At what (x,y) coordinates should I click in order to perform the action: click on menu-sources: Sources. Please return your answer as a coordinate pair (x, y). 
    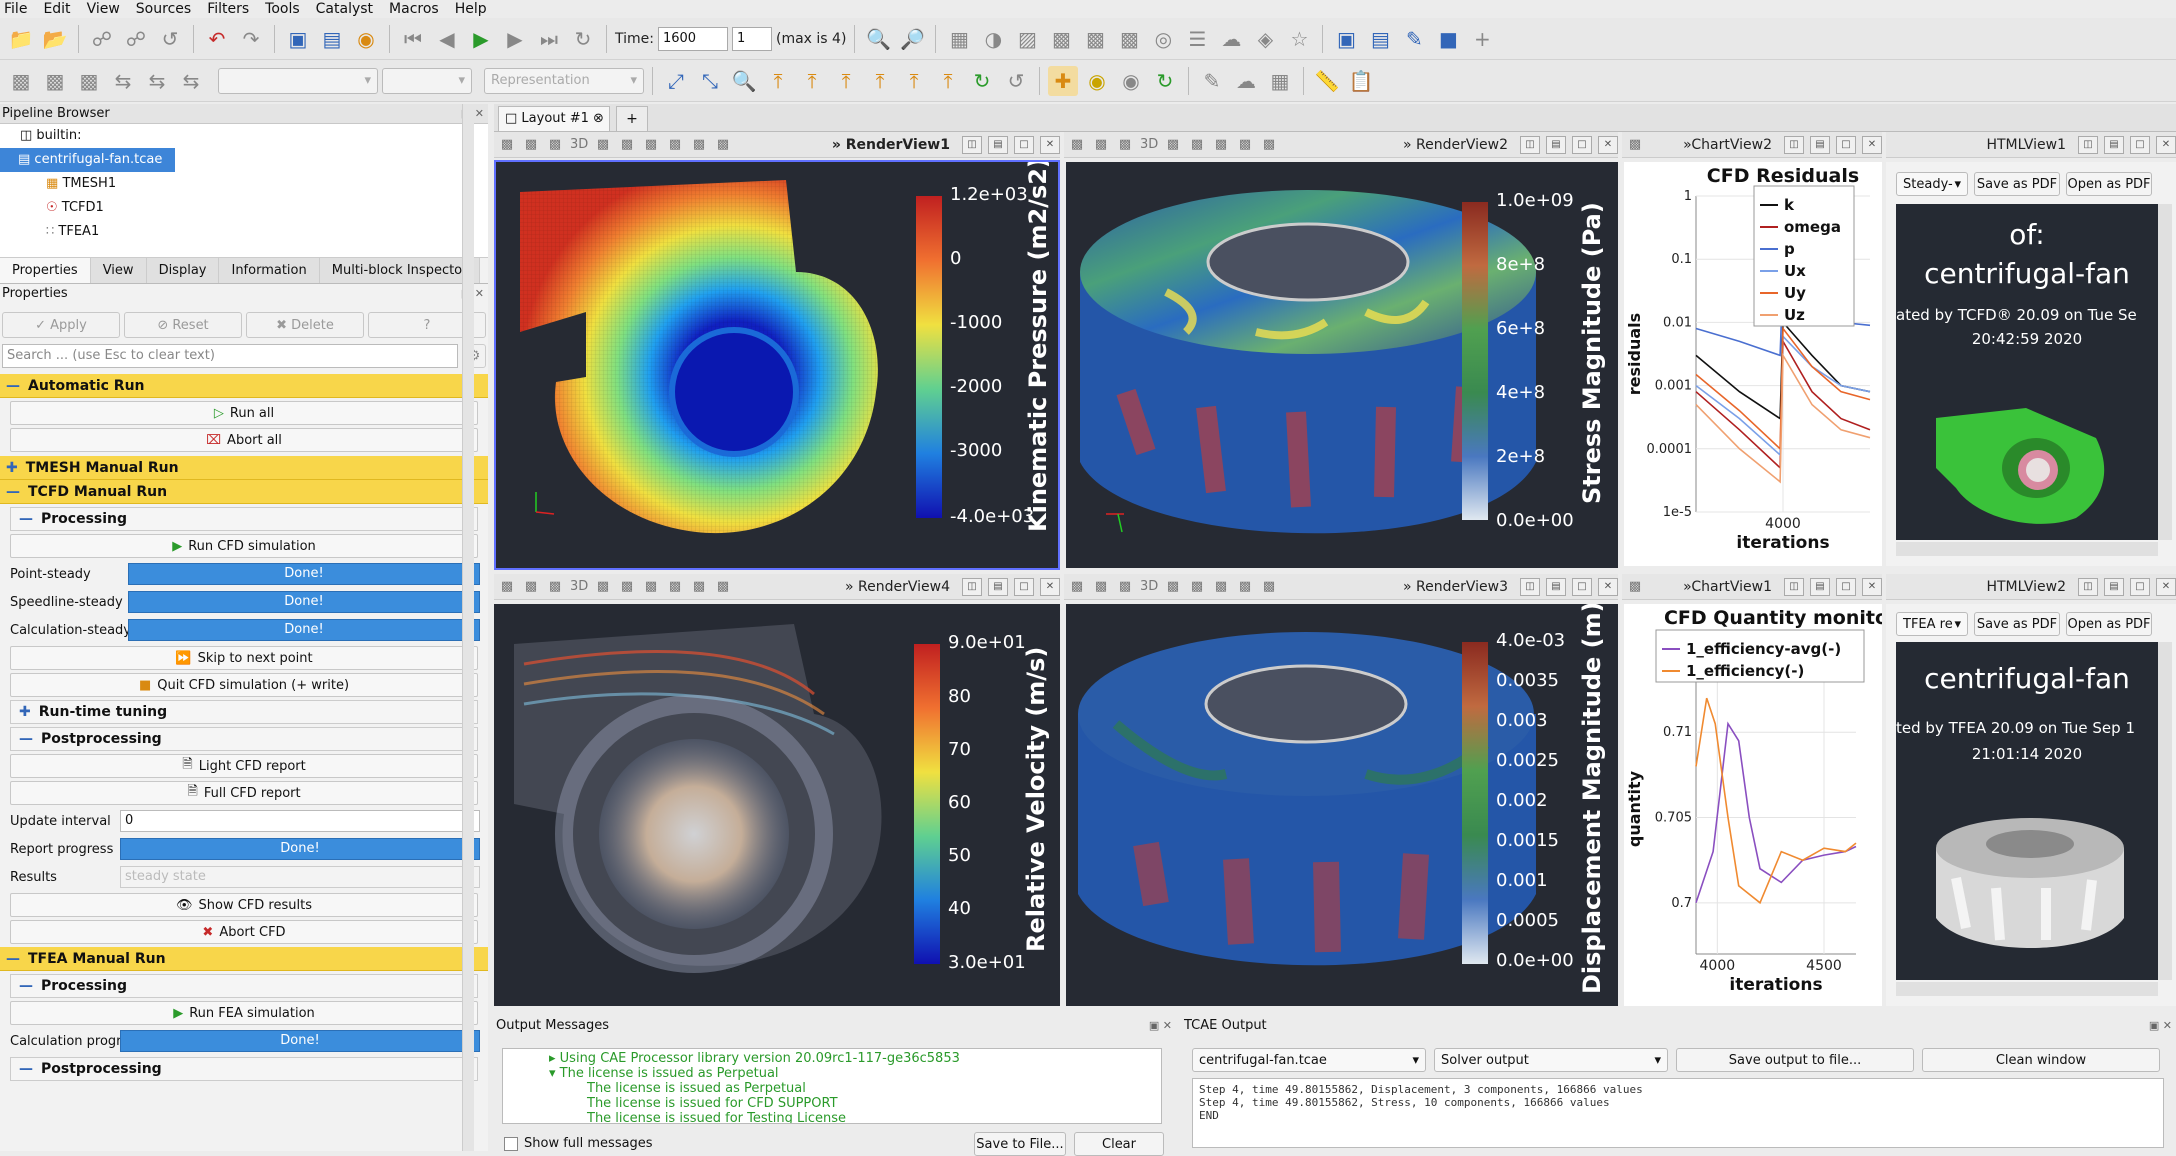
    Looking at the image, I should click on (163, 9).